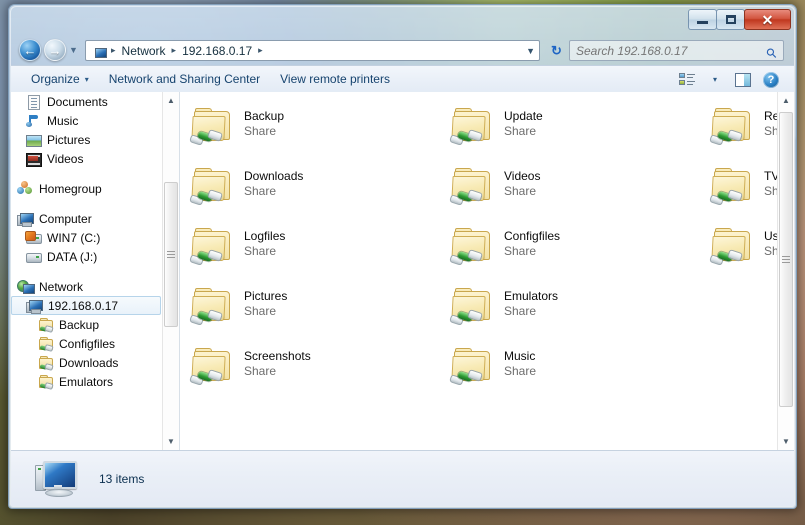  Describe the element at coordinates (532, 241) in the screenshot. I see `file-tile-text: Configfiles Share` at that location.